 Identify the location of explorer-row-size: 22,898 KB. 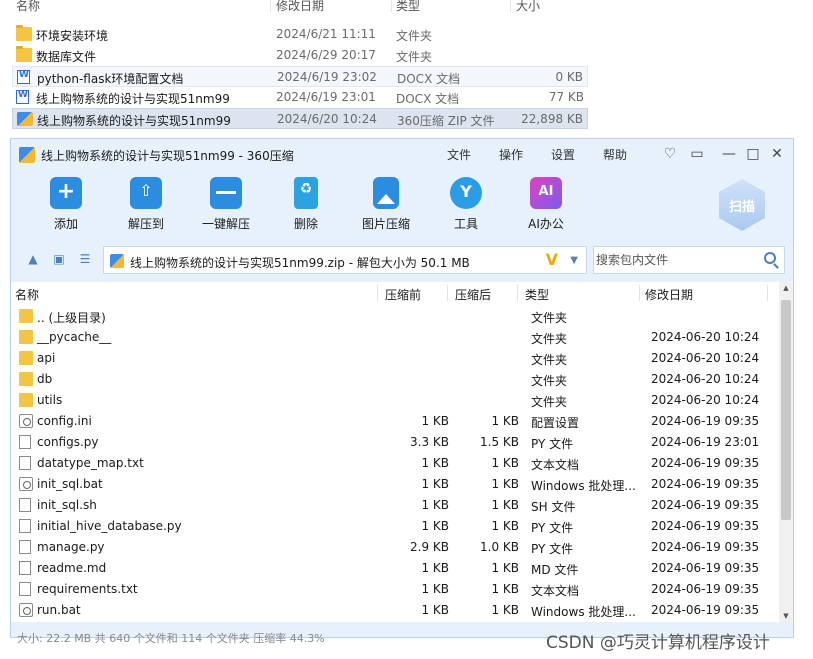
(552, 119).